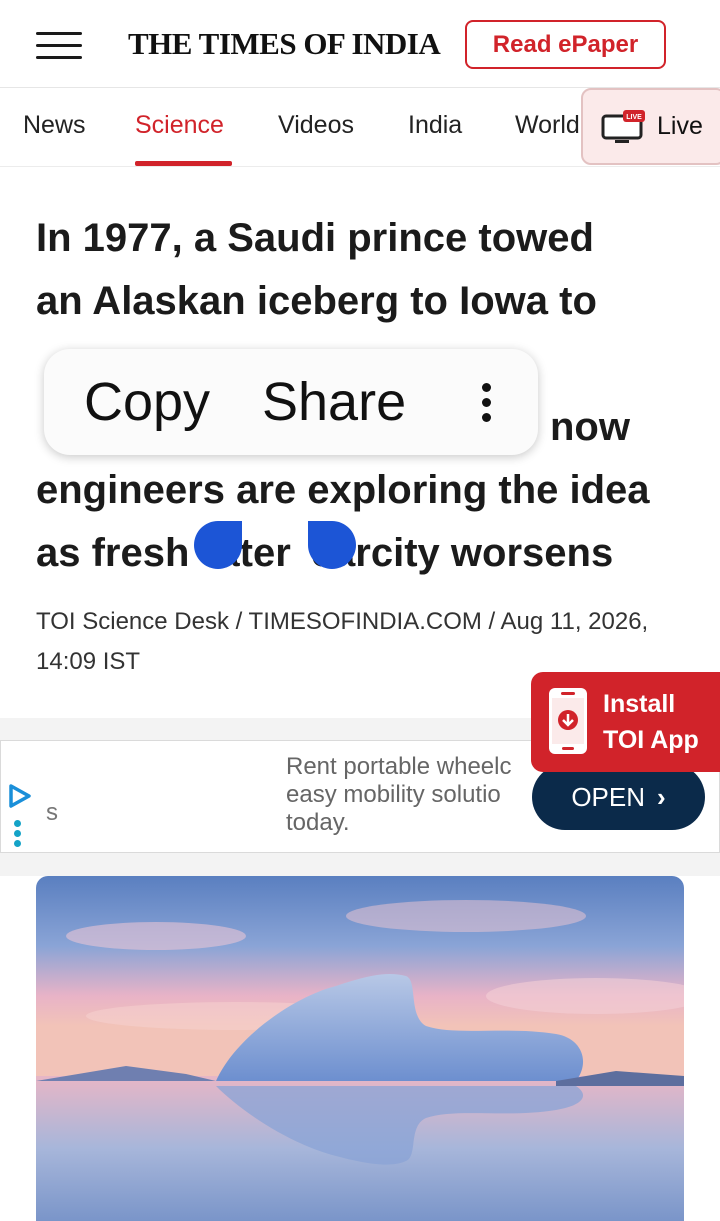 Image resolution: width=720 pixels, height=1221 pixels. I want to click on ad-open-label: OPEN, so click(608, 796).